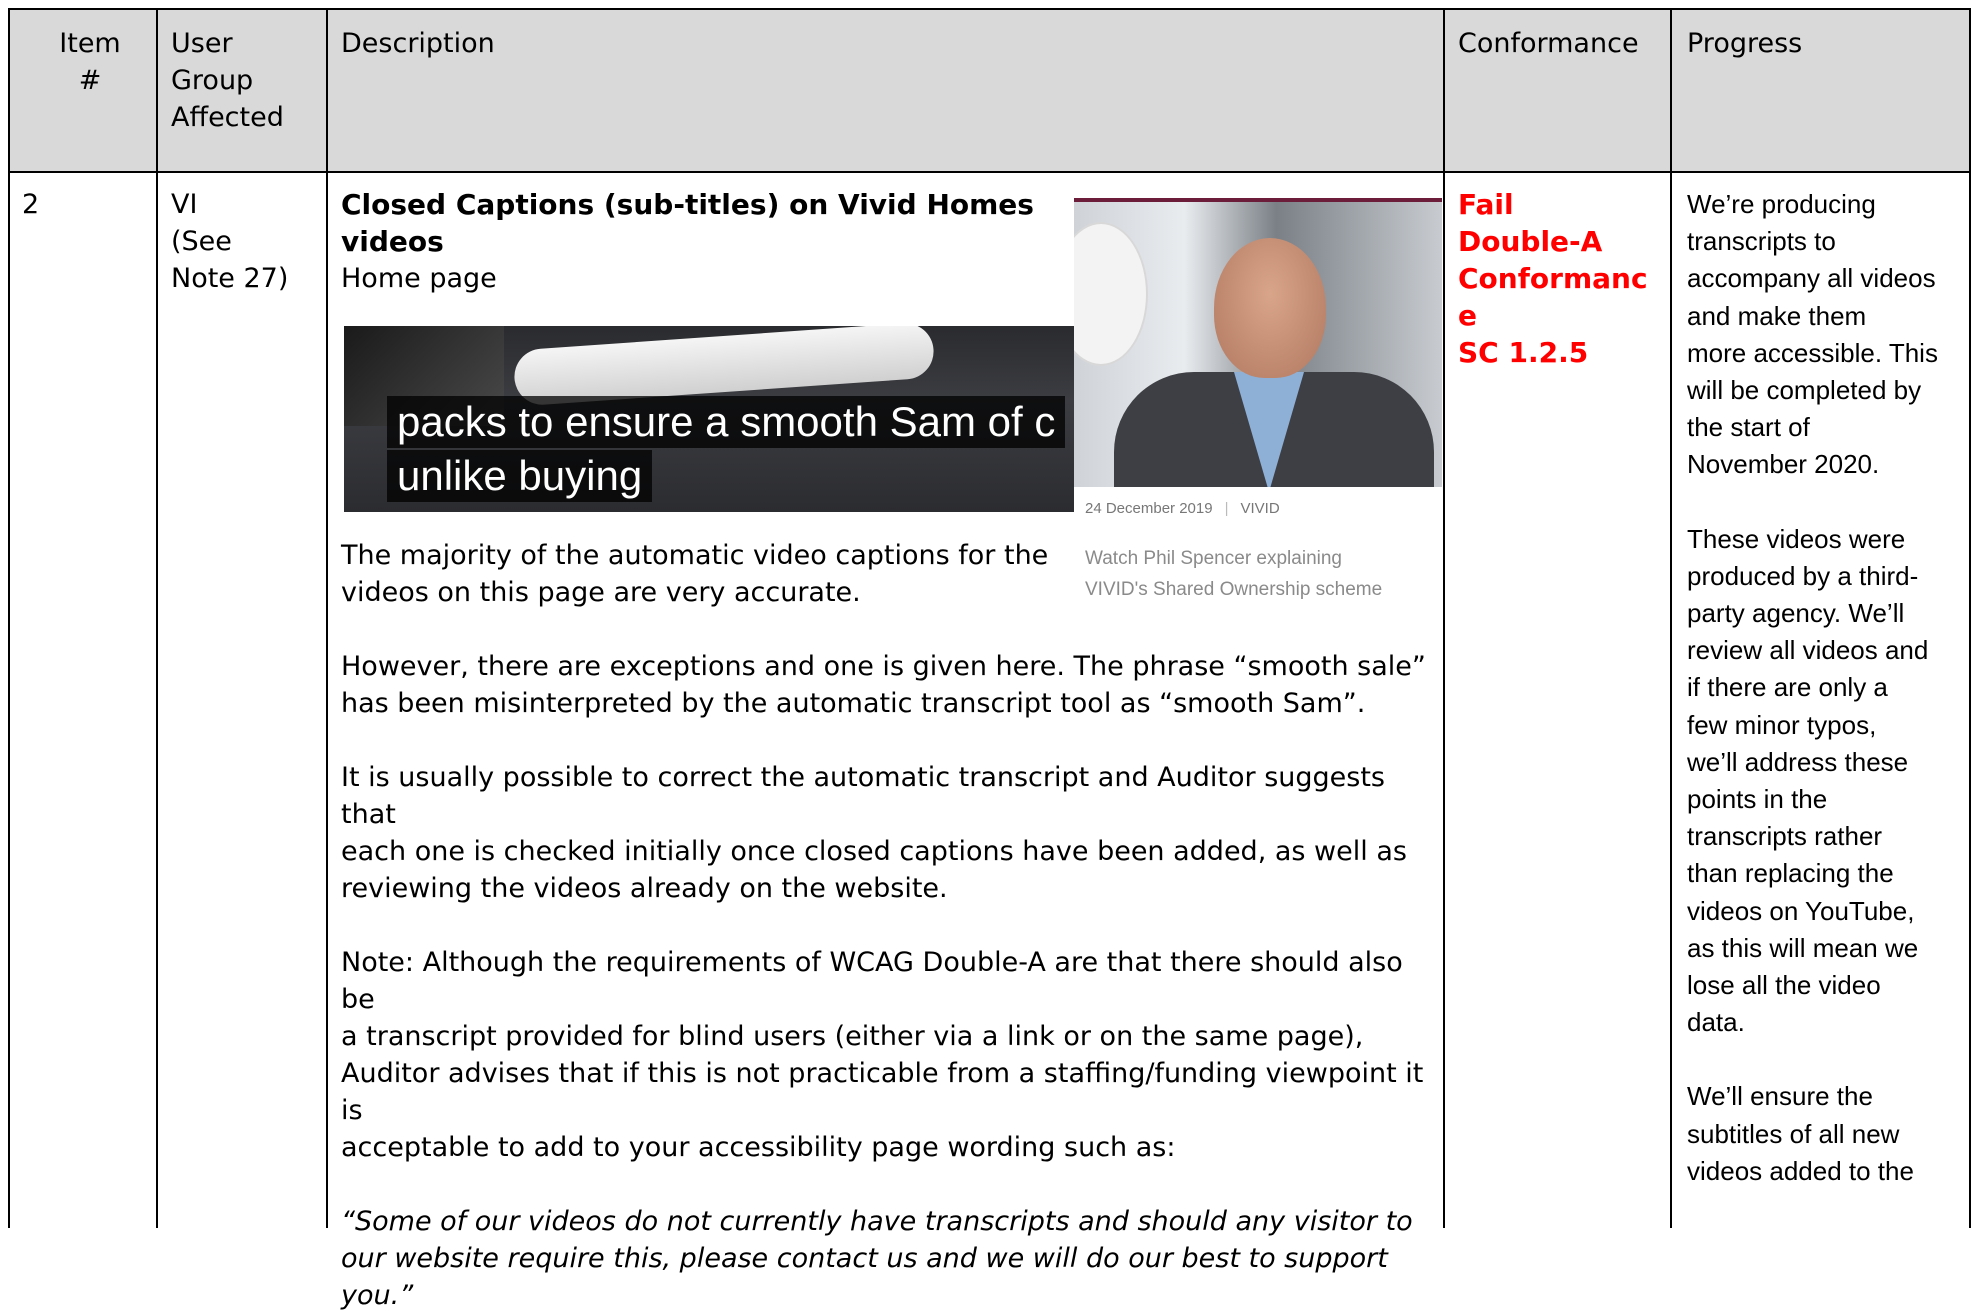 The width and height of the screenshot is (1979, 1314). I want to click on header-item: Item #, so click(90, 62).